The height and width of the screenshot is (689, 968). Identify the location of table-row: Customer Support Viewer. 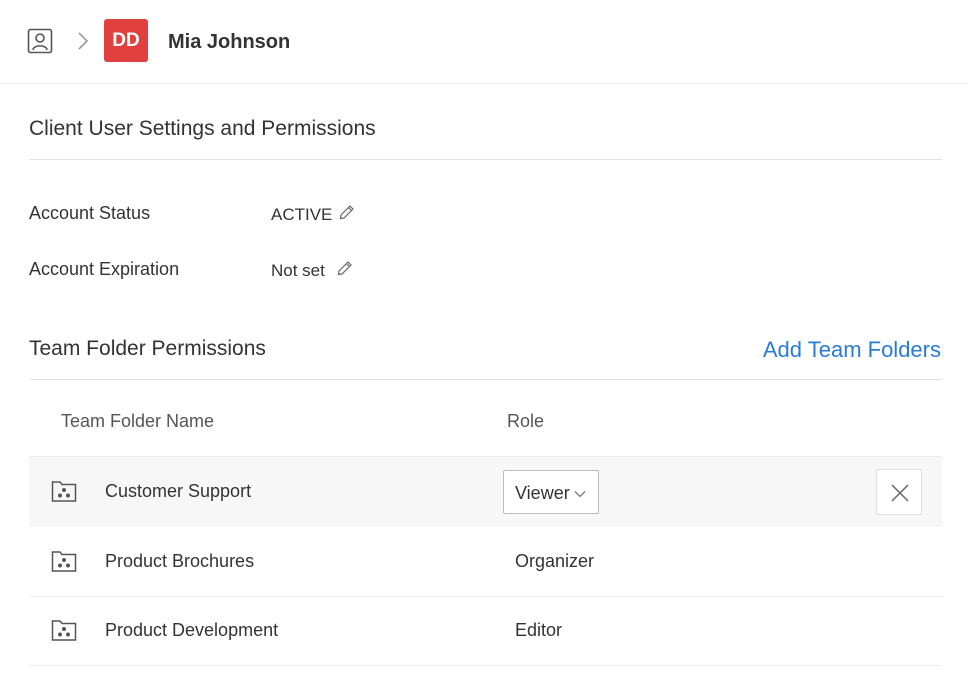
(485, 491).